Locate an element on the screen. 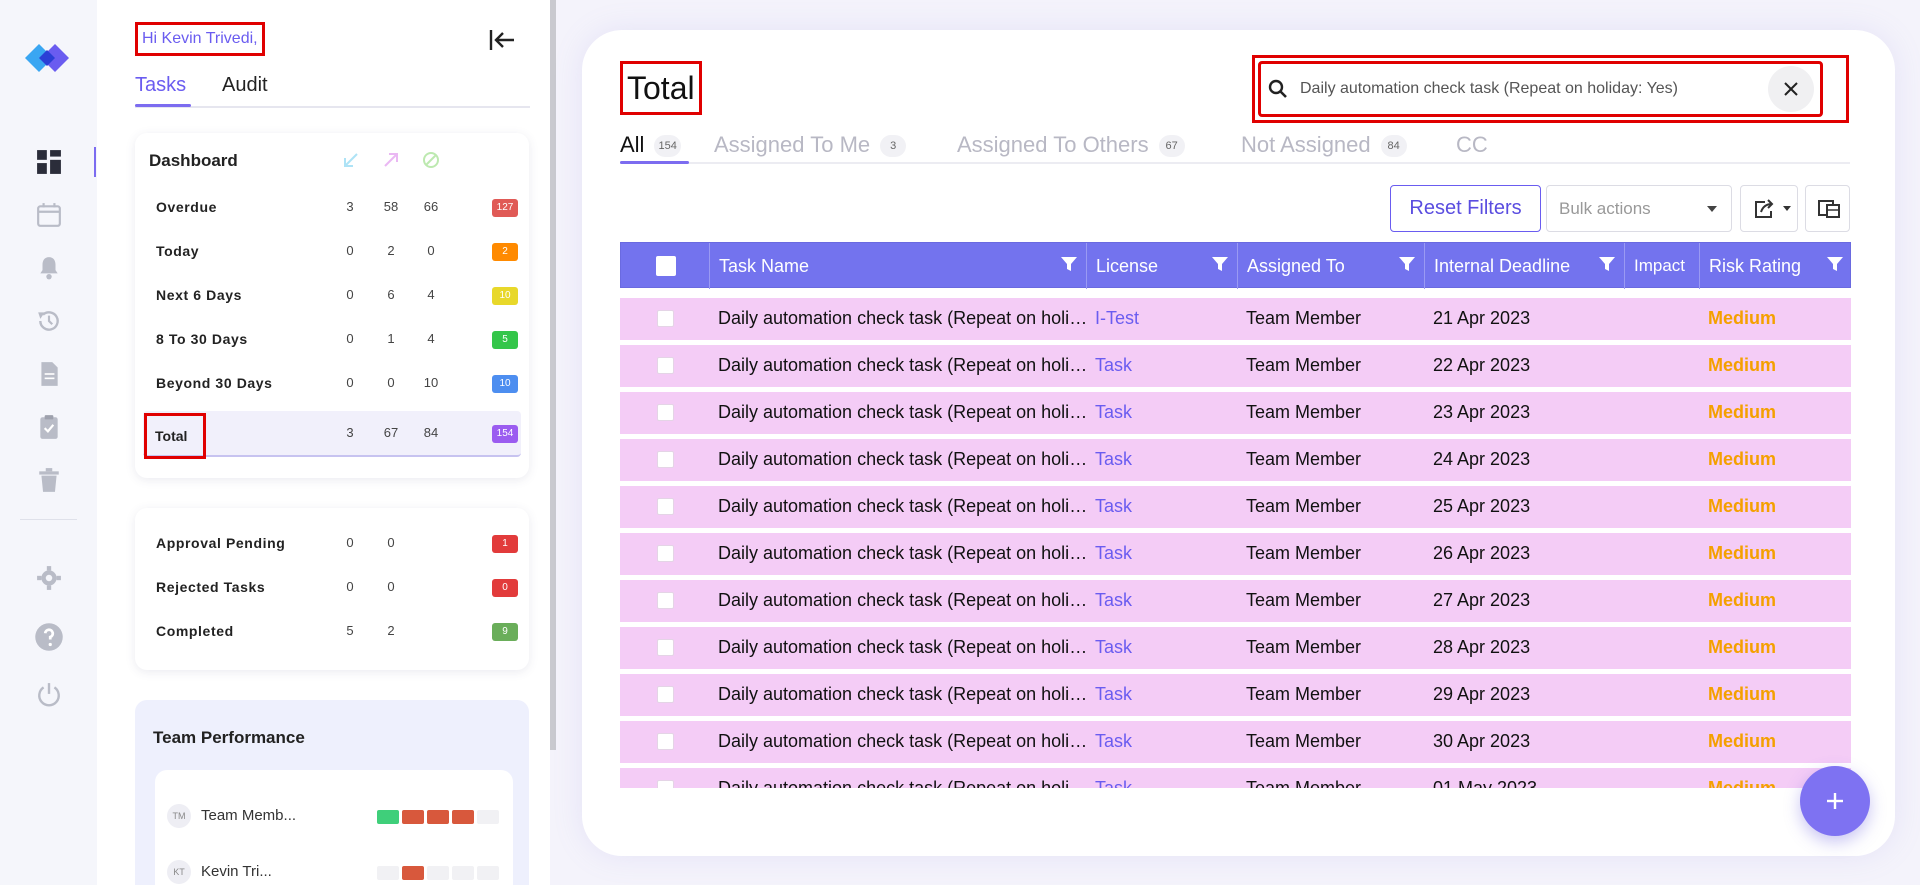 The width and height of the screenshot is (1920, 885). dashboard-row-total: Total 3 67 84 154 is located at coordinates (332, 435).